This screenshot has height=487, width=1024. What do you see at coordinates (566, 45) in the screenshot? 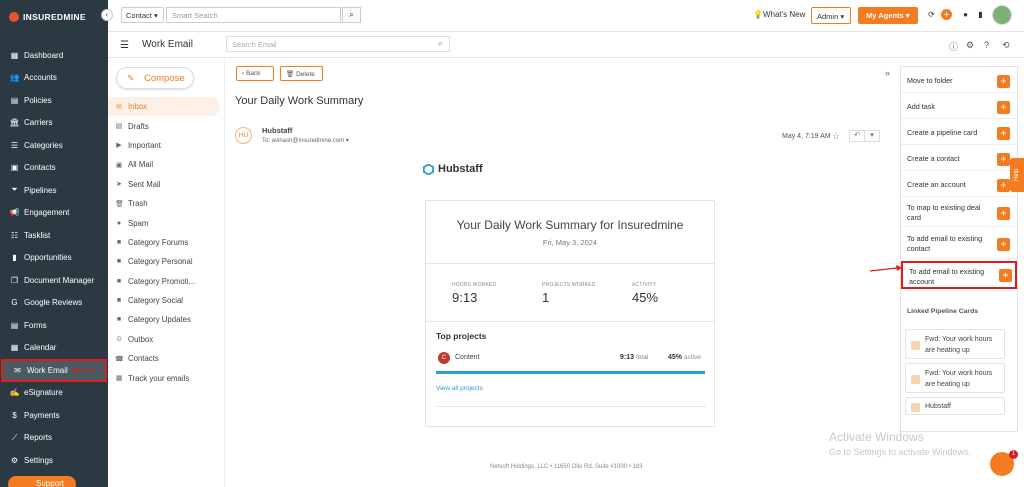
I see `email-header: ☰ Work Email Search Email ⌕ ⓘ ⚙ ? ⟲` at bounding box center [566, 45].